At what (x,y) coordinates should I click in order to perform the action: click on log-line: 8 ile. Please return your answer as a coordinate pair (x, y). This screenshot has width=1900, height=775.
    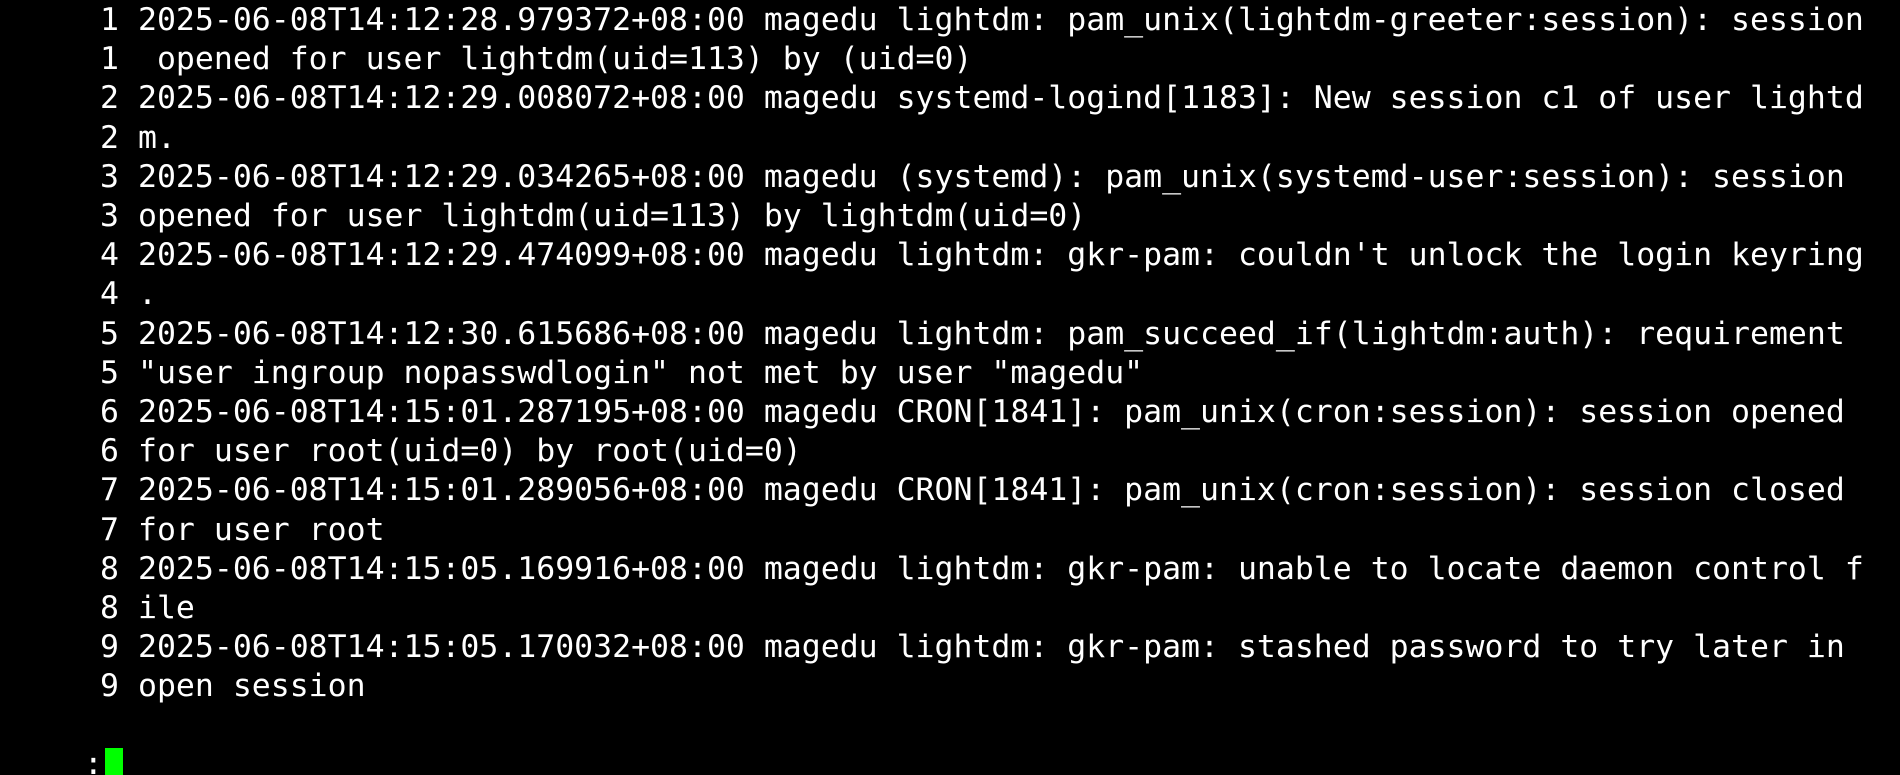
    Looking at the image, I should click on (97, 608).